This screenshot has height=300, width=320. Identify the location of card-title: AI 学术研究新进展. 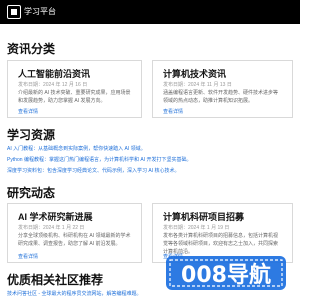
(55, 217).